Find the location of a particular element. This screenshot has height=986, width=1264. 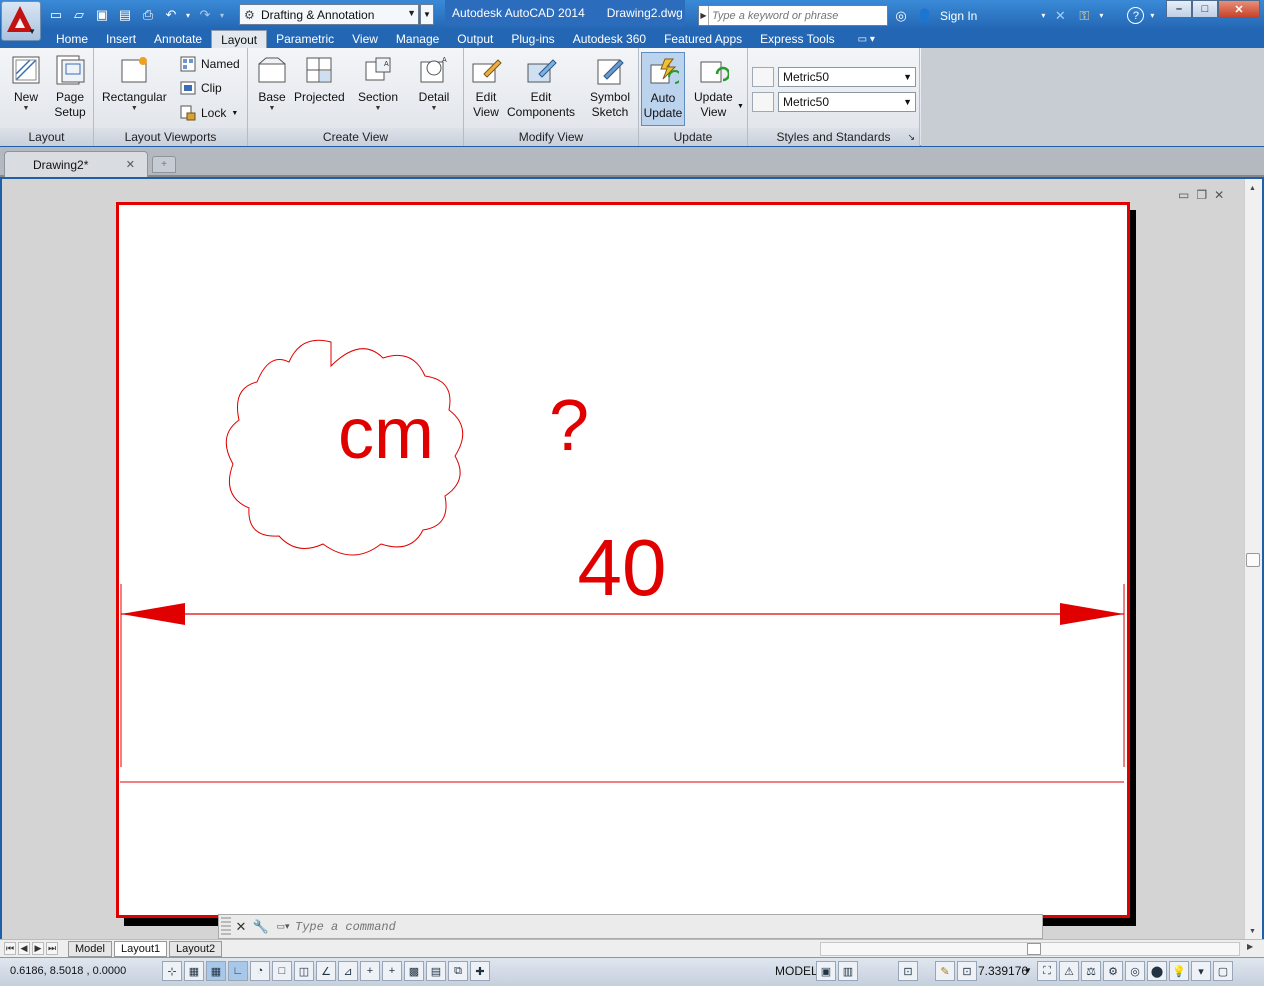

application-menu-button: ▼ is located at coordinates (21, 21).